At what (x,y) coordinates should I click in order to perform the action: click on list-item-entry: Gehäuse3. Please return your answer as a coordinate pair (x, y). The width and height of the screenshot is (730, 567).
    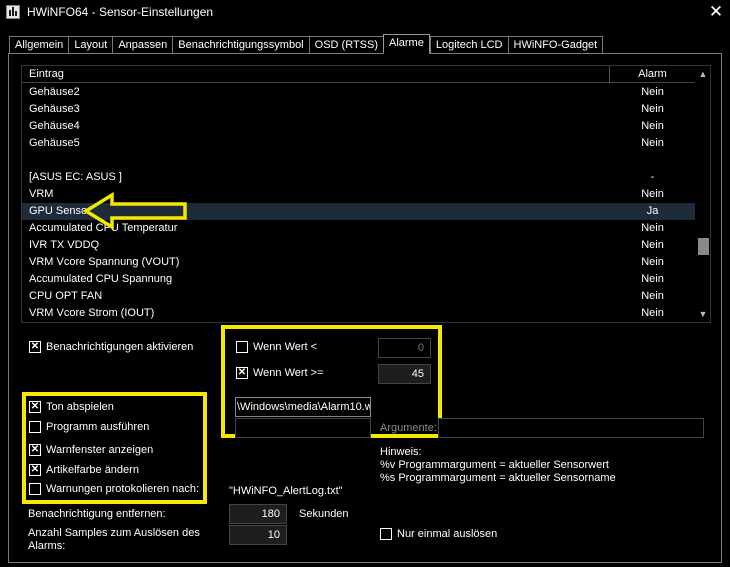
    Looking at the image, I should click on (54, 109).